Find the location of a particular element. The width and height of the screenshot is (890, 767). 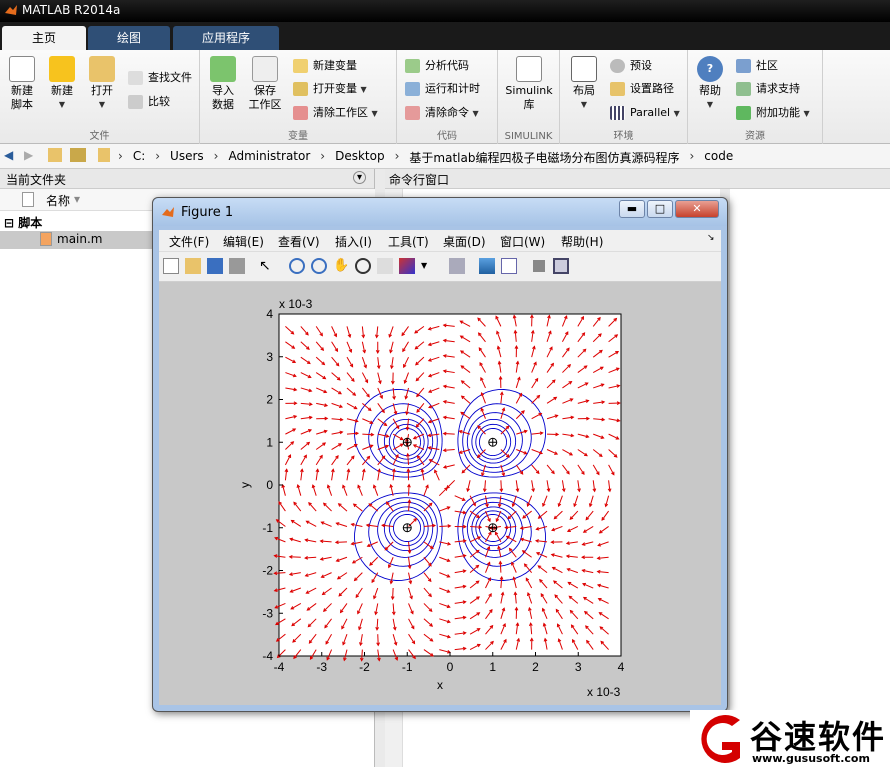

pointer-icon: ↖ is located at coordinates (267, 266).